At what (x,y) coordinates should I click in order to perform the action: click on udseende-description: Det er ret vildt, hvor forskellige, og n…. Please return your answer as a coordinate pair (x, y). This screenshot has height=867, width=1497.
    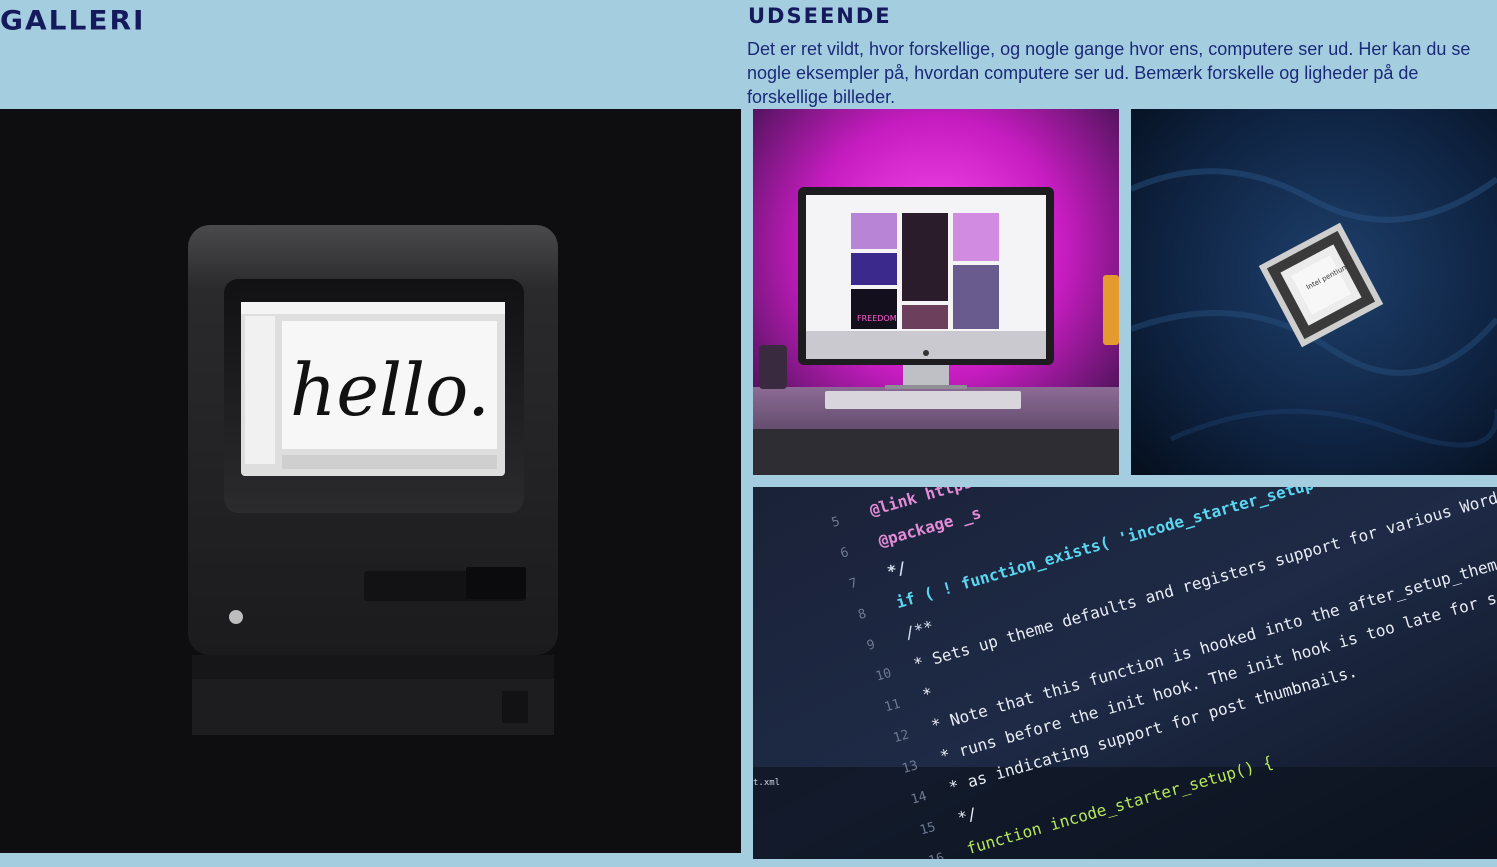
    Looking at the image, I should click on (1109, 73).